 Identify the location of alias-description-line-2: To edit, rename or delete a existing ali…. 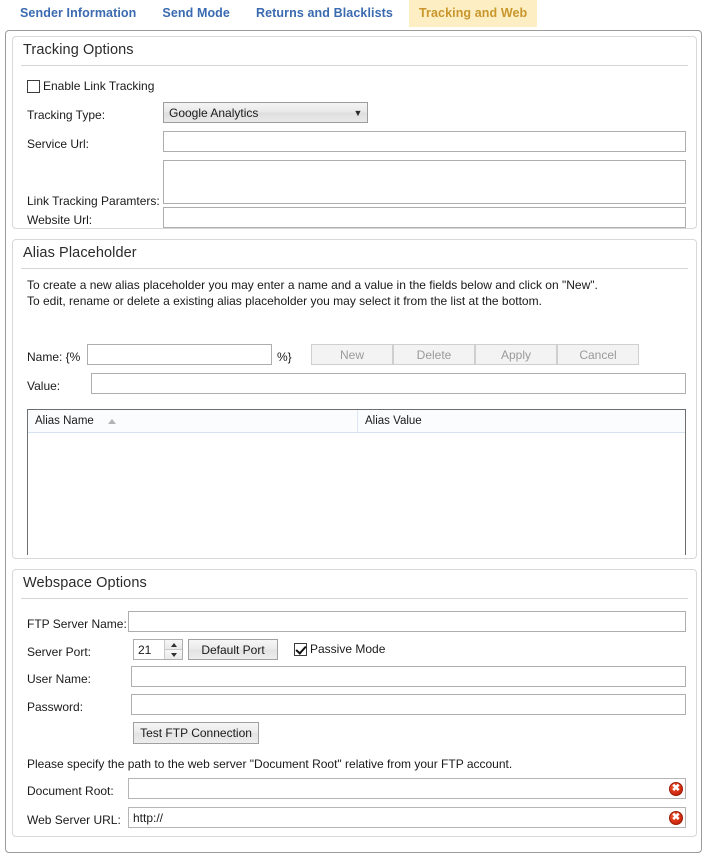
(284, 301).